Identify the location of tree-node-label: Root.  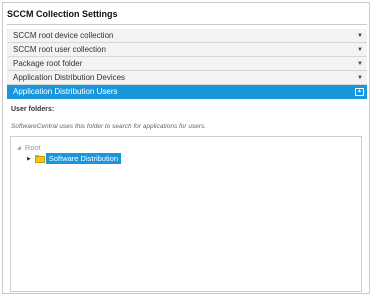
(32, 147).